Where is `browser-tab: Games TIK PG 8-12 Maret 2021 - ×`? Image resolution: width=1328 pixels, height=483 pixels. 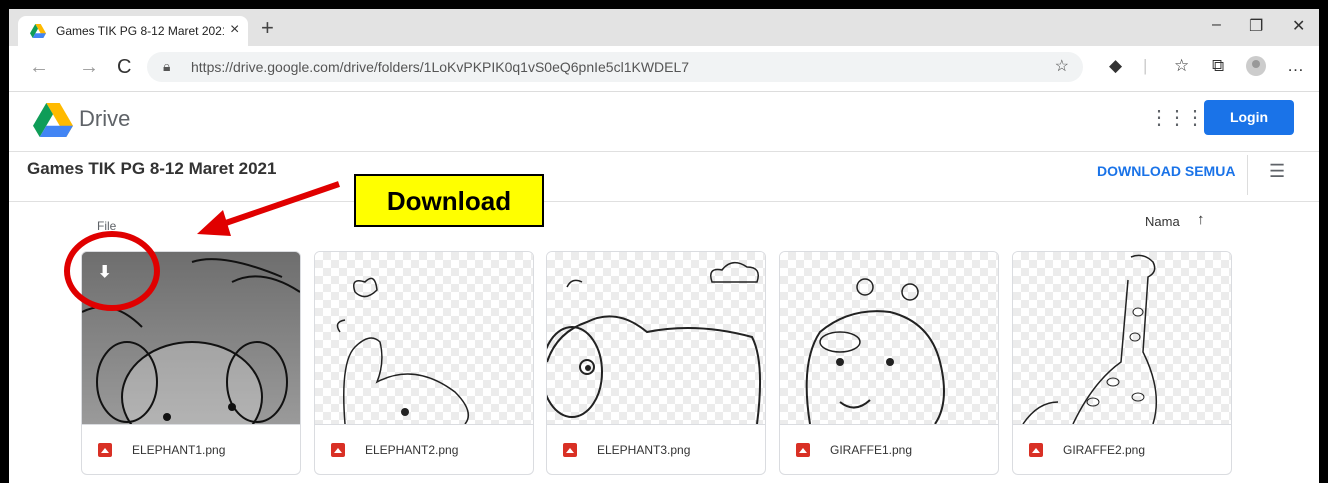 browser-tab: Games TIK PG 8-12 Maret 2021 - × is located at coordinates (133, 31).